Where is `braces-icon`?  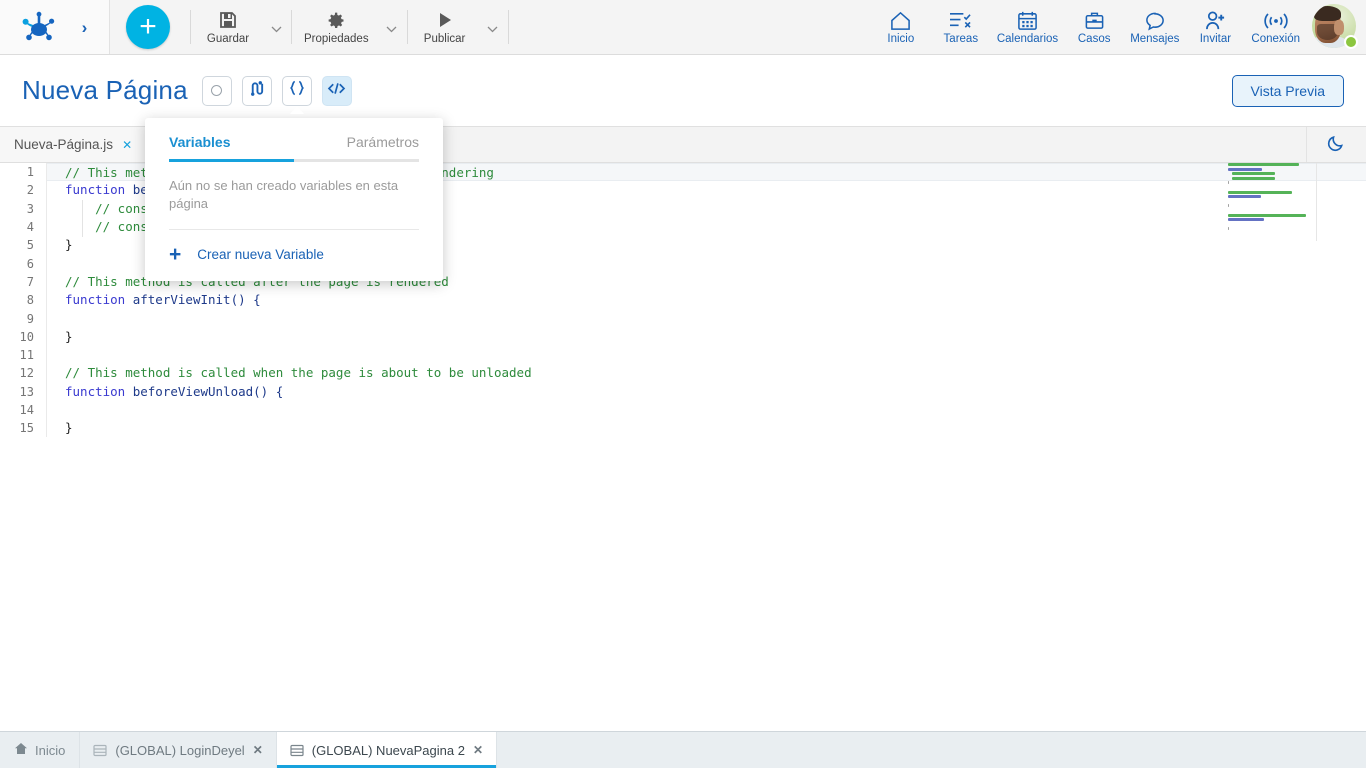 braces-icon is located at coordinates (297, 90).